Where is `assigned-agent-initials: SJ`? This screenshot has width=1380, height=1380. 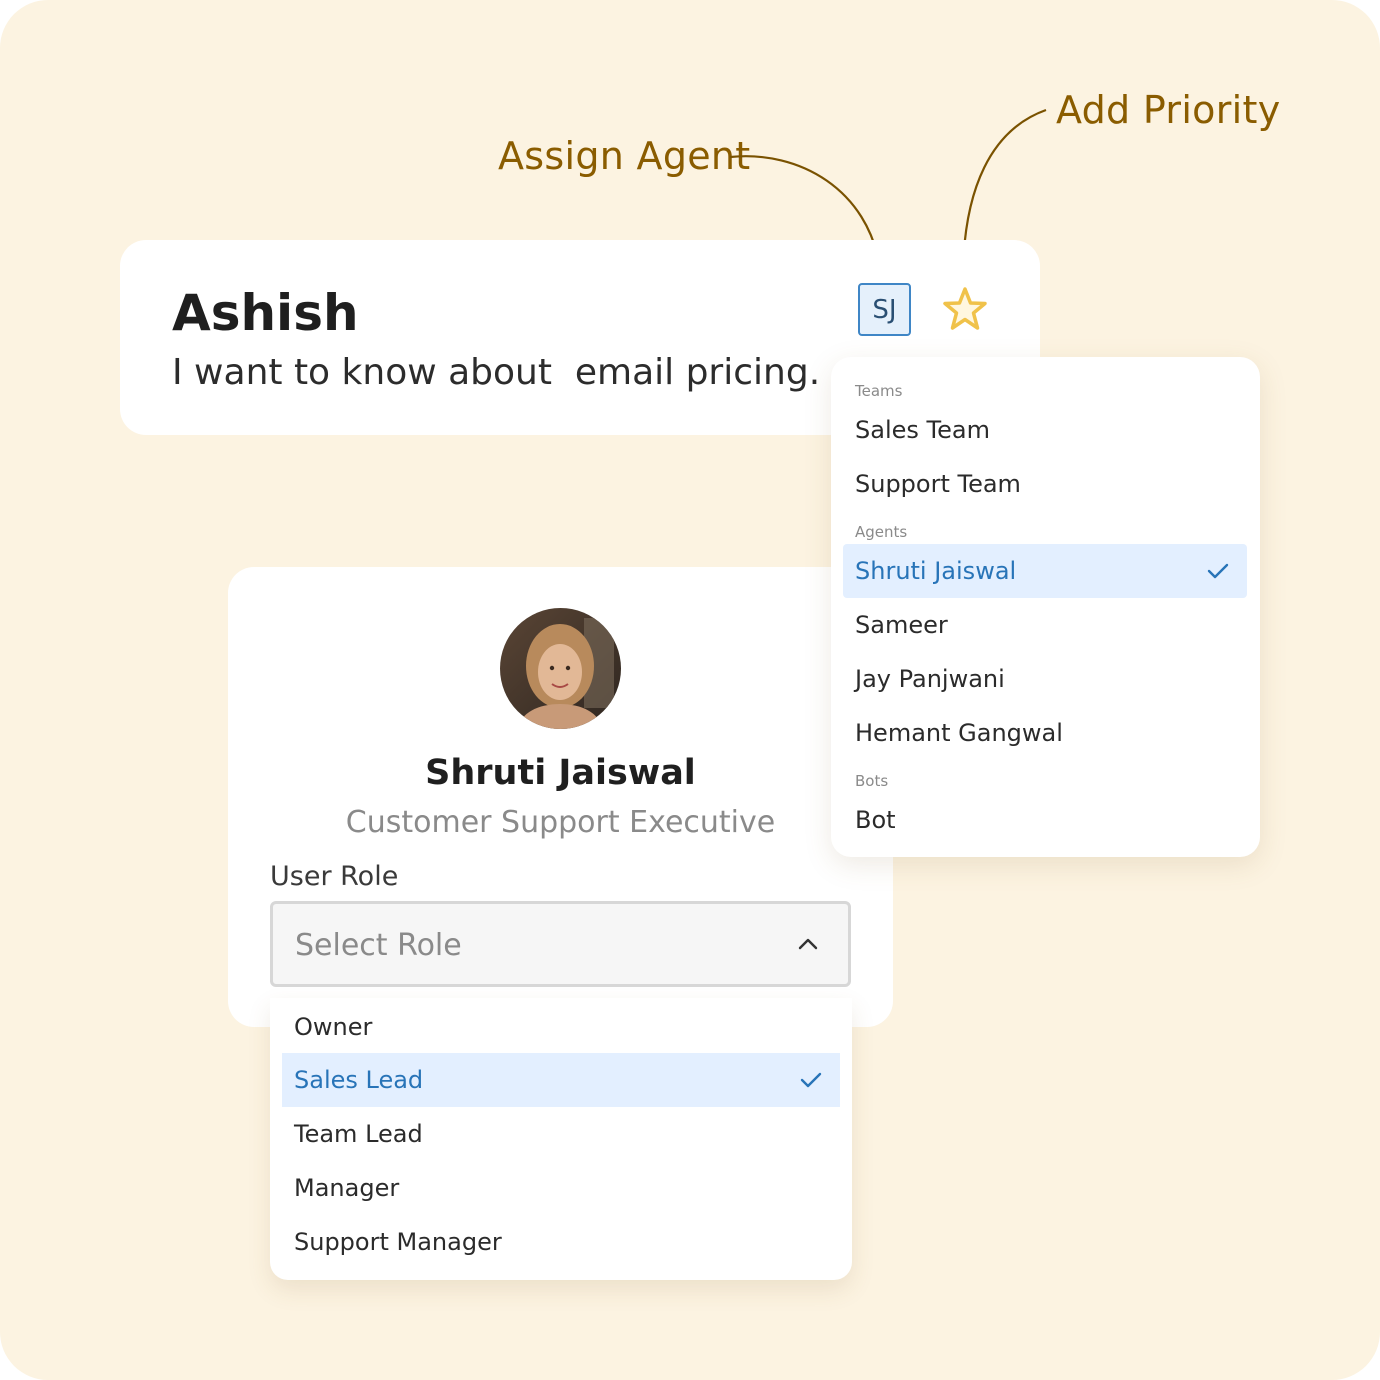 assigned-agent-initials: SJ is located at coordinates (884, 309).